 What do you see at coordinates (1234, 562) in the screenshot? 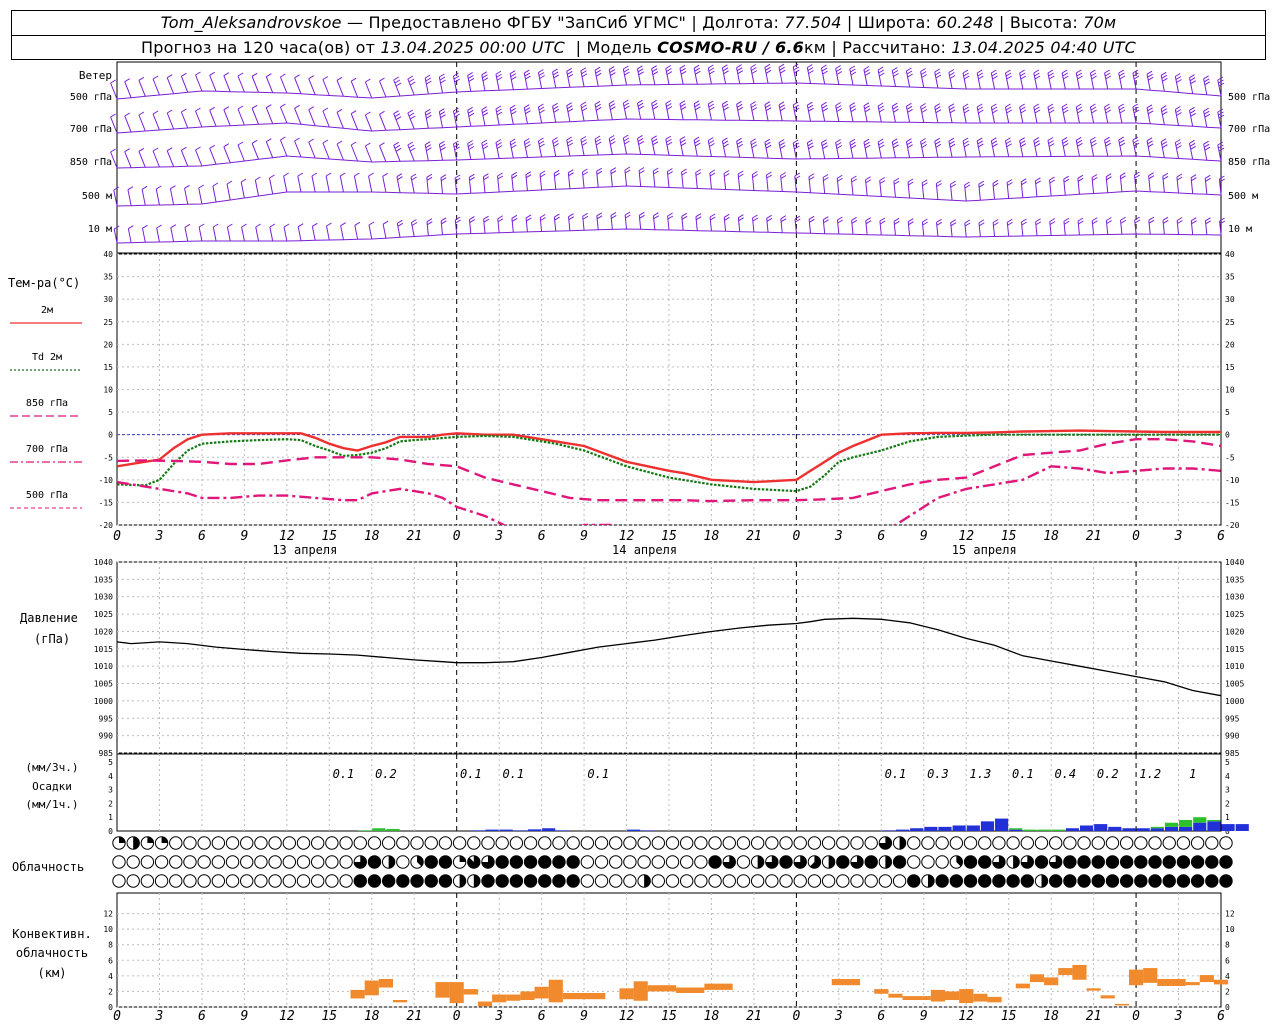
I see `pressure-ytick-right: 1040` at bounding box center [1234, 562].